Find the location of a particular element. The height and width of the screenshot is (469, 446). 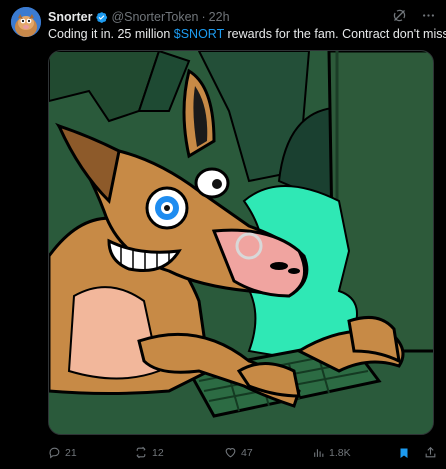

bookmark-button is located at coordinates (404, 453).